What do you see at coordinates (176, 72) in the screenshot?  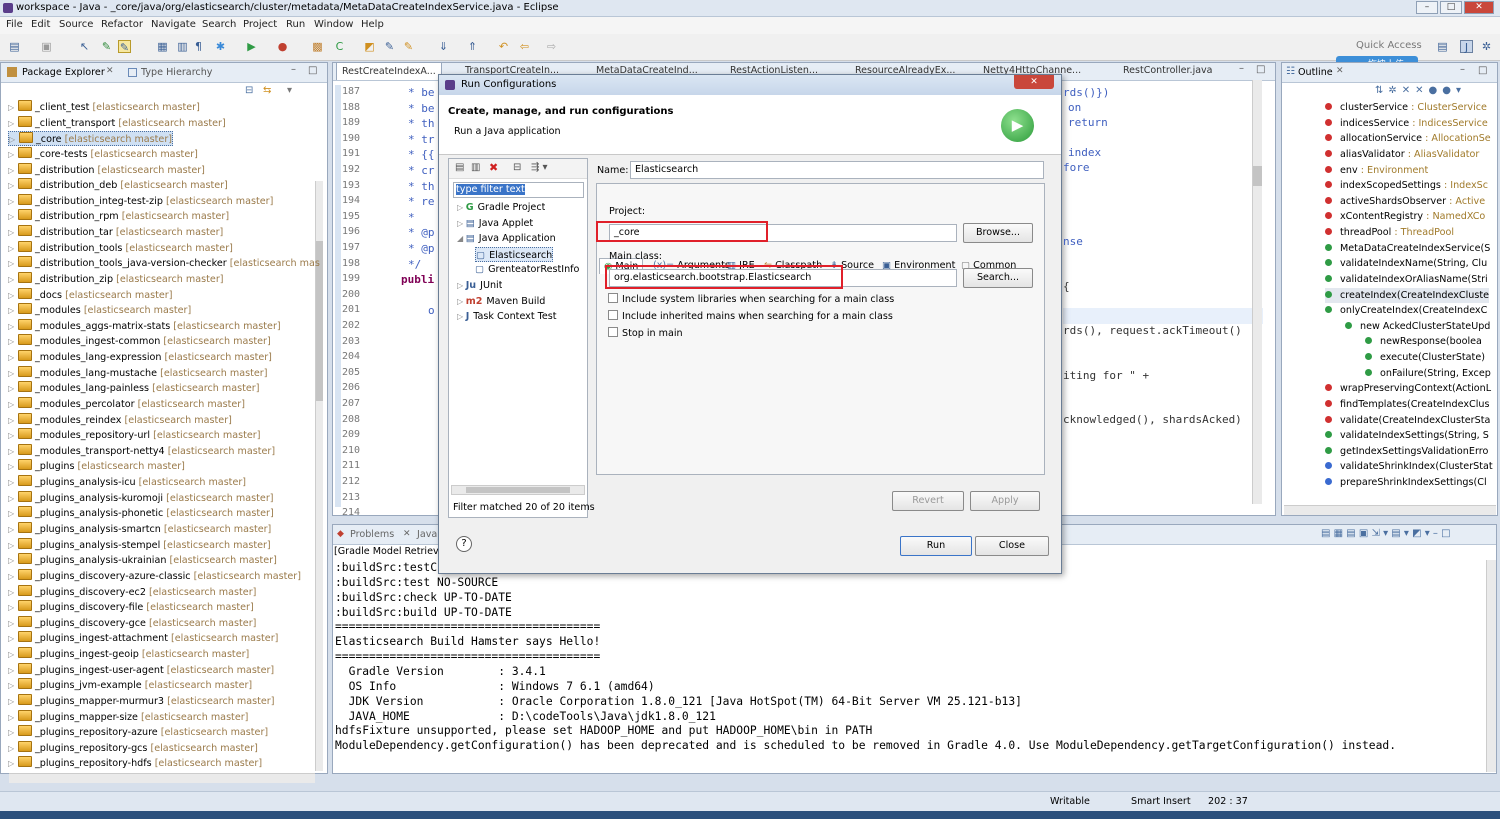 I see `type-hierarchy-tab: Type Hierarchy` at bounding box center [176, 72].